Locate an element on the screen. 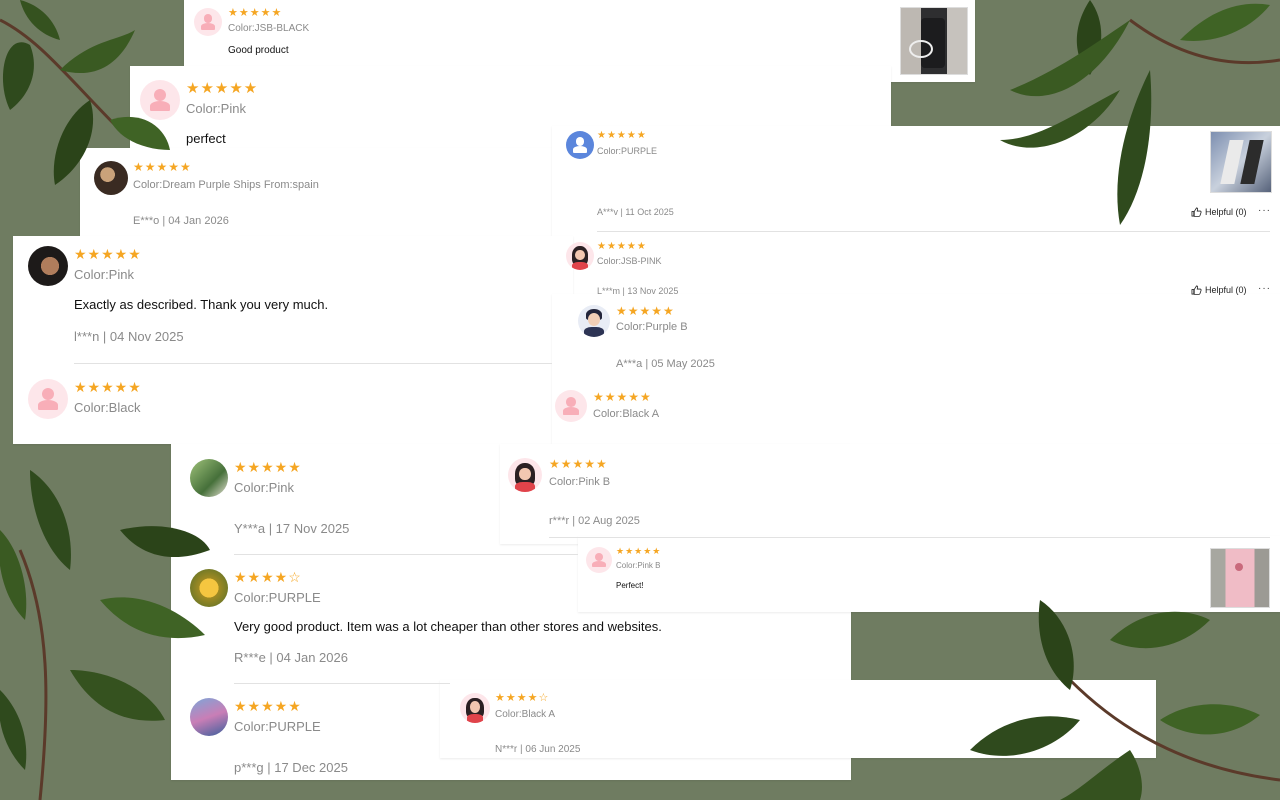 This screenshot has width=1280, height=800. review-text: Good product is located at coordinates (258, 50).